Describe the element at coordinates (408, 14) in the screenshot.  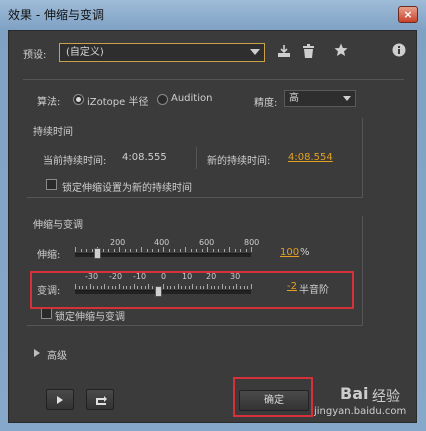
I see `close-button: ×` at that location.